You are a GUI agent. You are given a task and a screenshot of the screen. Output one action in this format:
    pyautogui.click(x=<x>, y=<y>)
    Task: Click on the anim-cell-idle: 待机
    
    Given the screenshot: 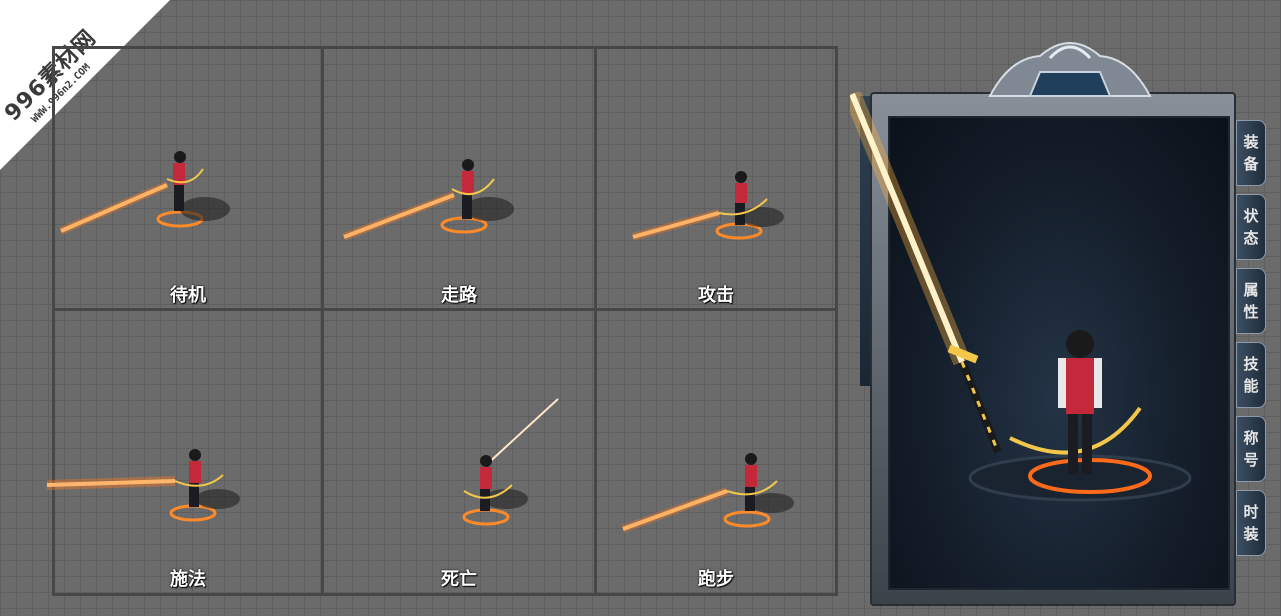 What is the action you would take?
    pyautogui.click(x=188, y=178)
    